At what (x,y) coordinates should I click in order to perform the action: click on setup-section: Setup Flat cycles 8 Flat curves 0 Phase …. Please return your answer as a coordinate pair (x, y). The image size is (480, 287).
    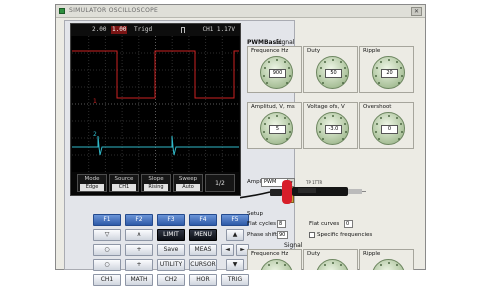
    Looking at the image, I should click on (304, 226).